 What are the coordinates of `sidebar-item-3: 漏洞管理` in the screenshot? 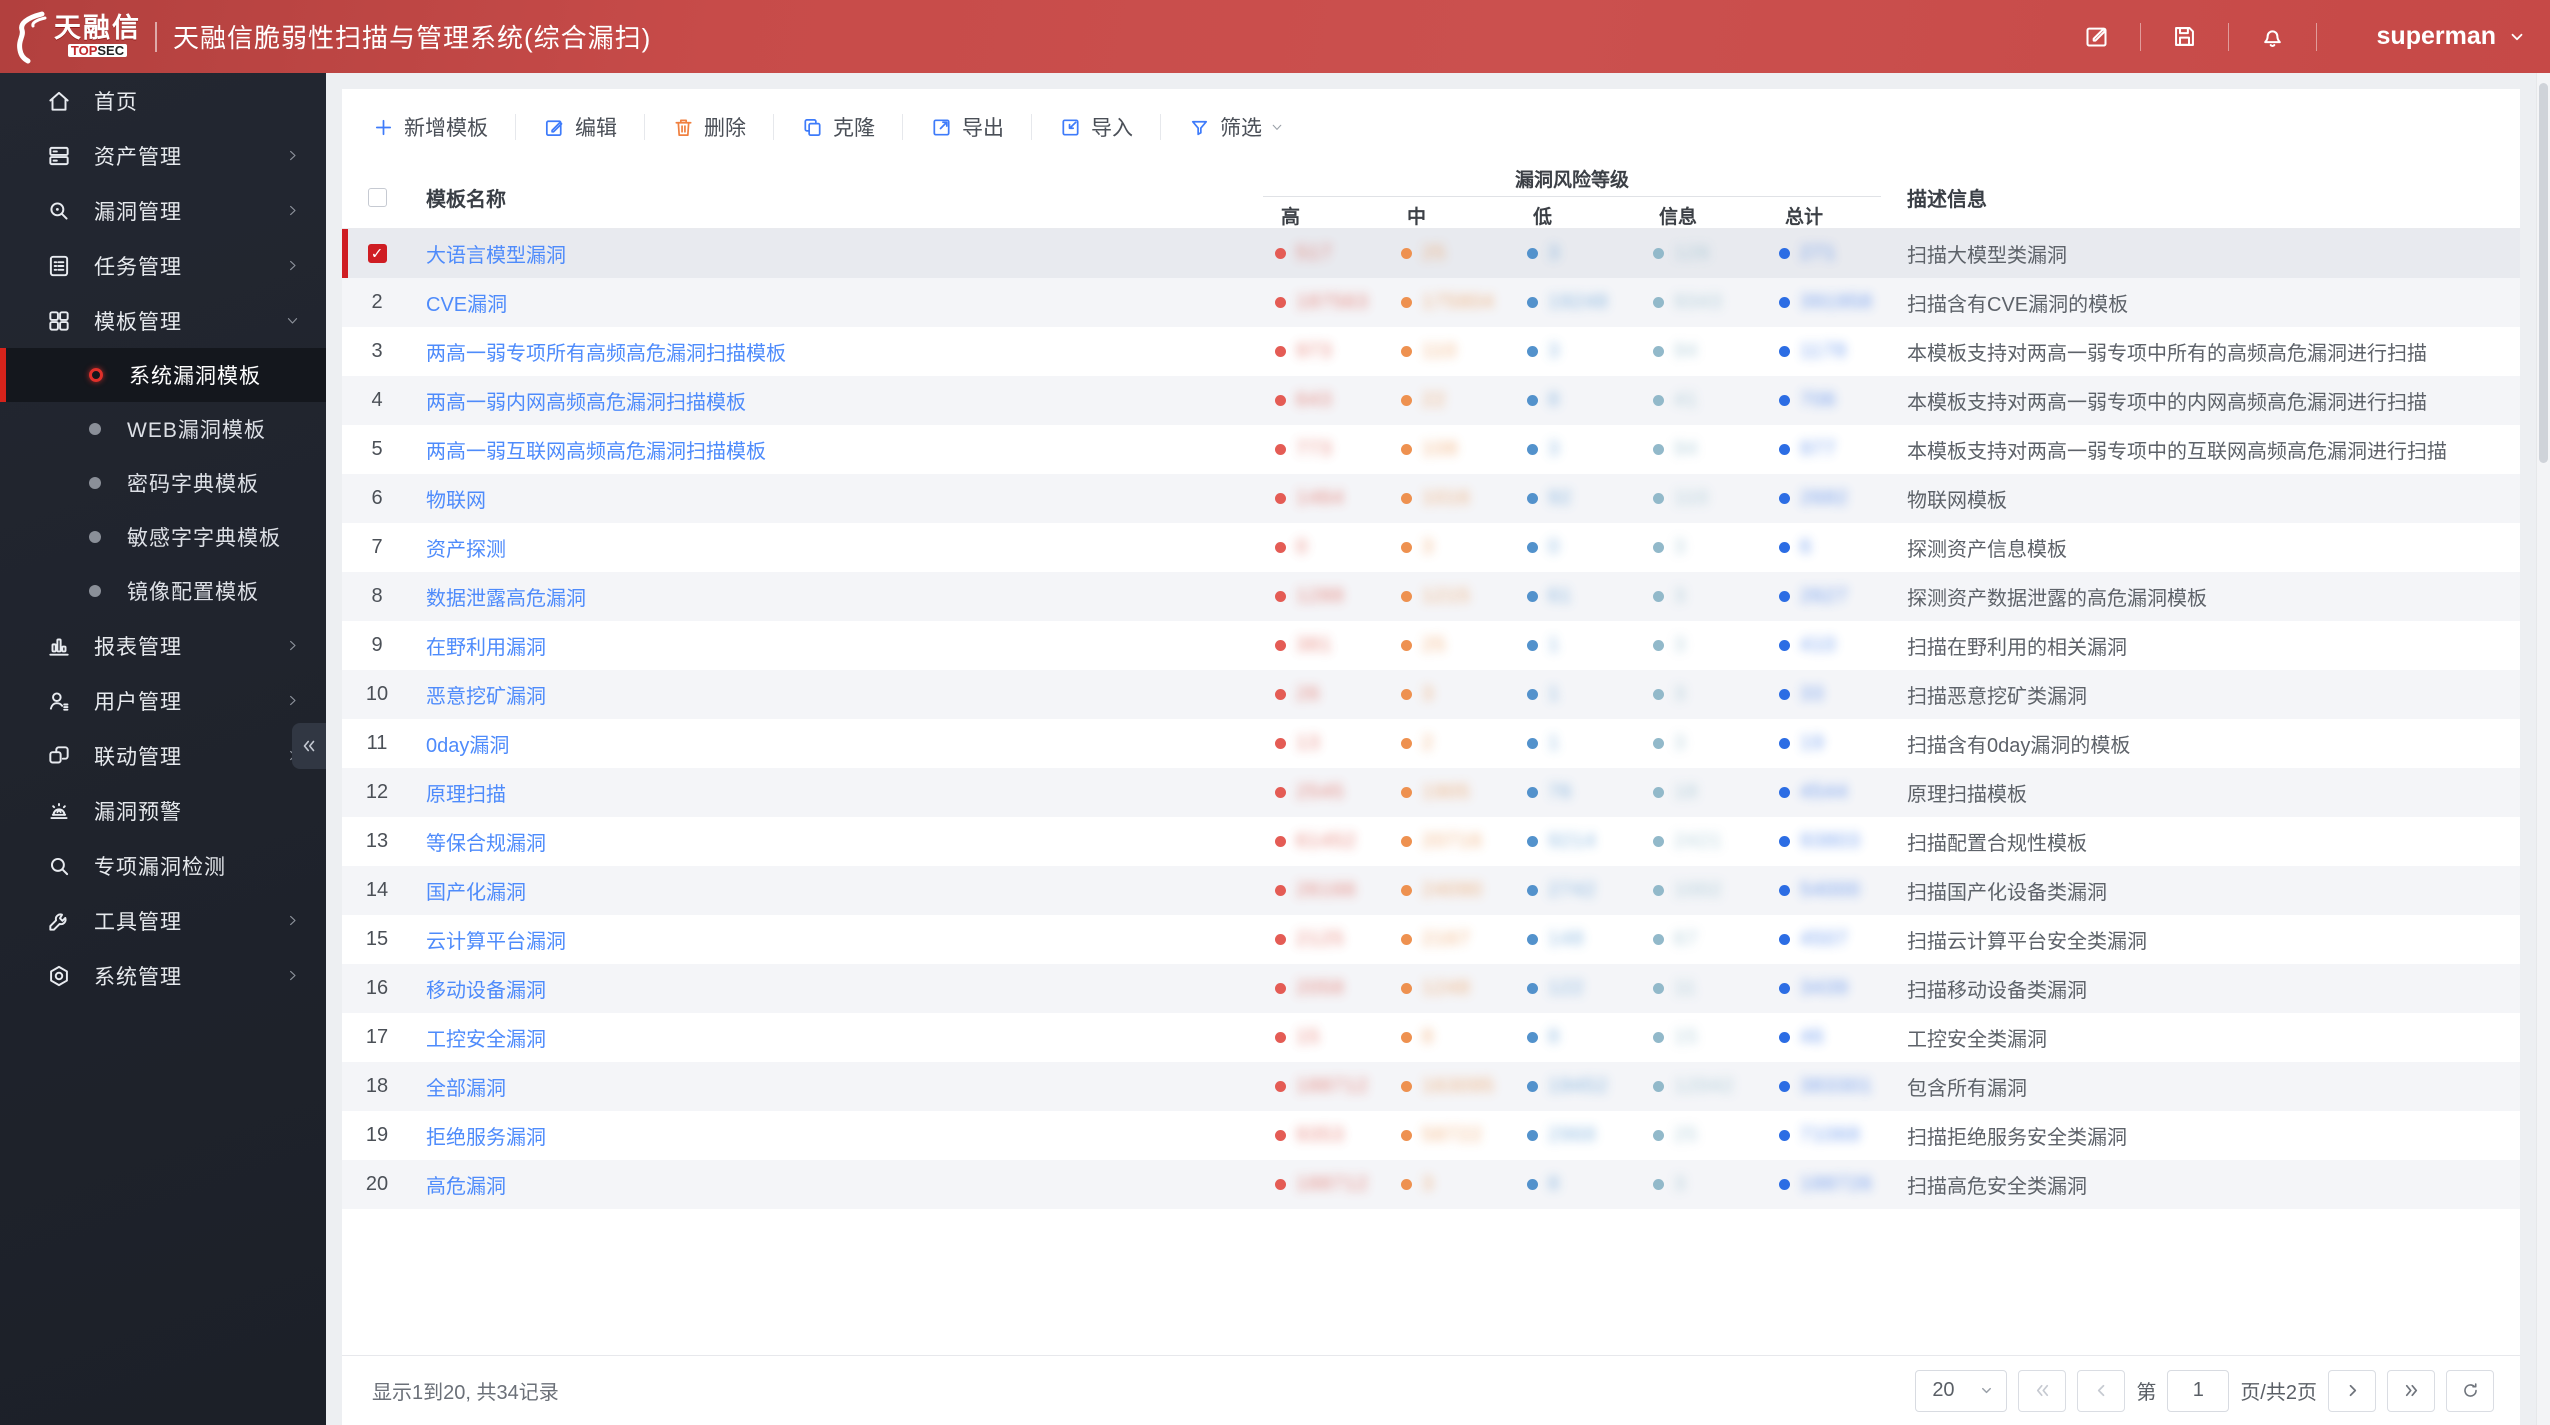 It's located at (163, 210).